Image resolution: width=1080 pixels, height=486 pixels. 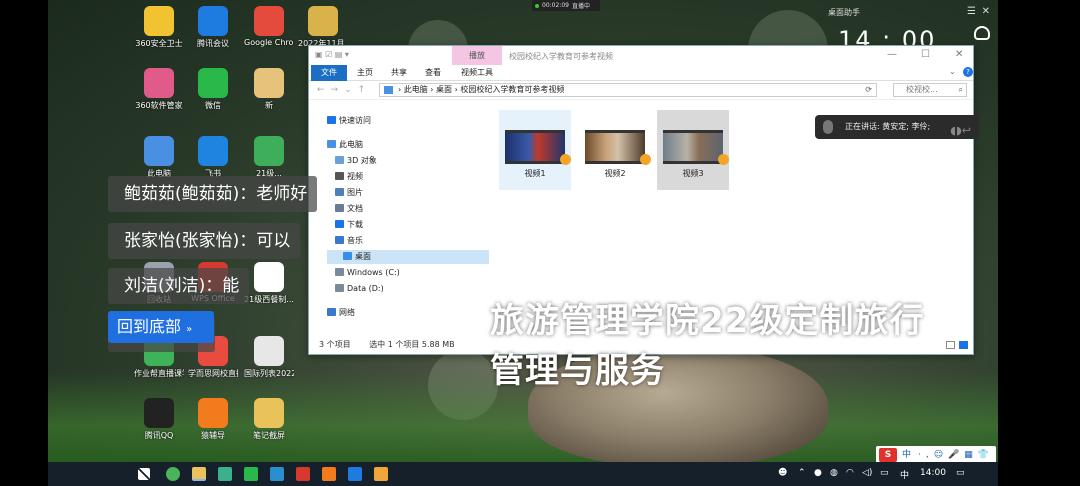 What do you see at coordinates (892, 54) in the screenshot?
I see `minimize-button: —` at bounding box center [892, 54].